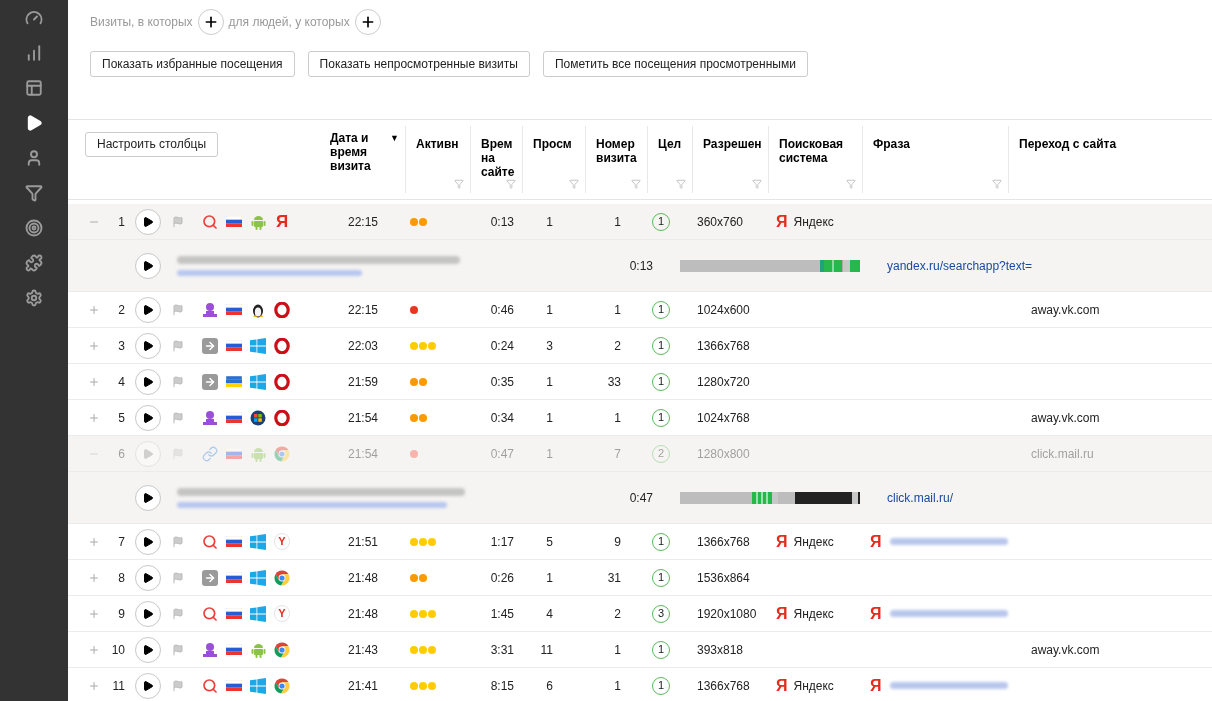 The width and height of the screenshot is (1212, 701). I want to click on column-header: Дата и время визита, so click(358, 152).